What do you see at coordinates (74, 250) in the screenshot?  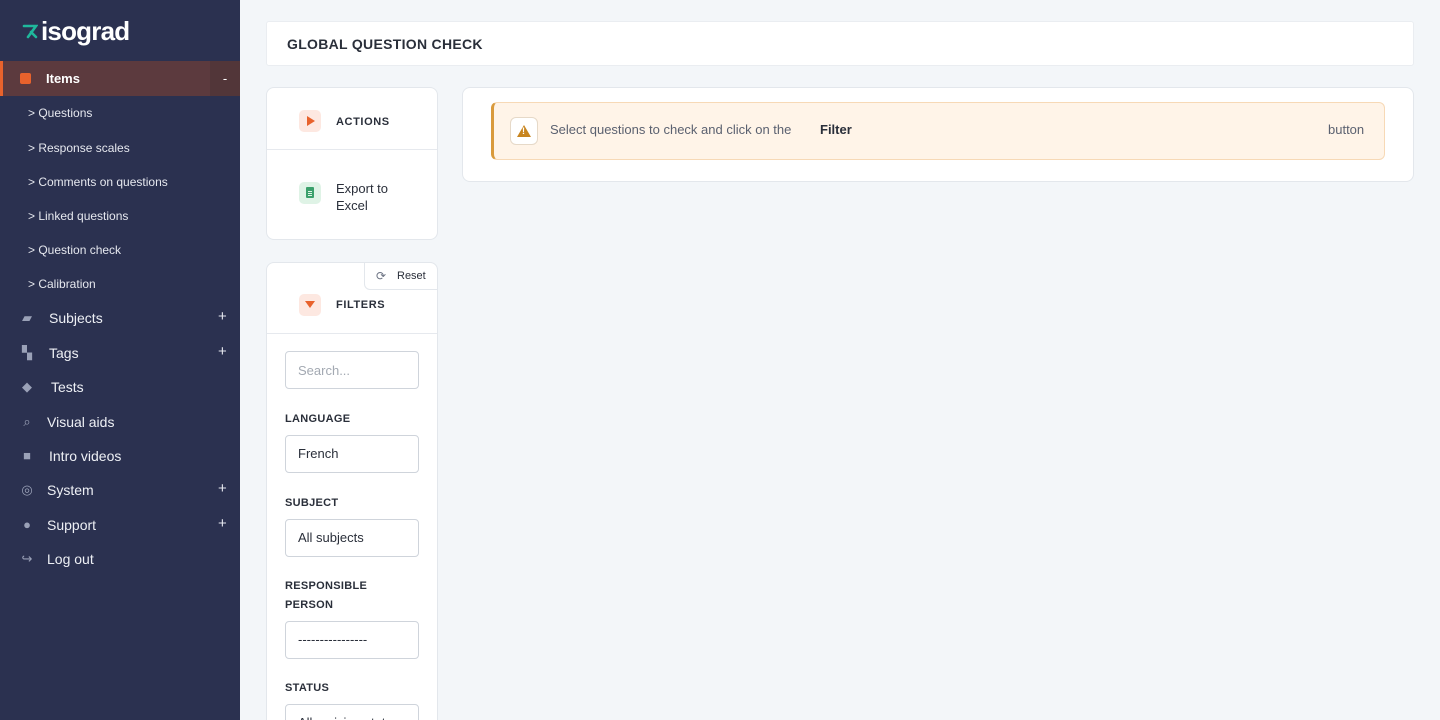 I see `subnav-question-check: > Question check` at bounding box center [74, 250].